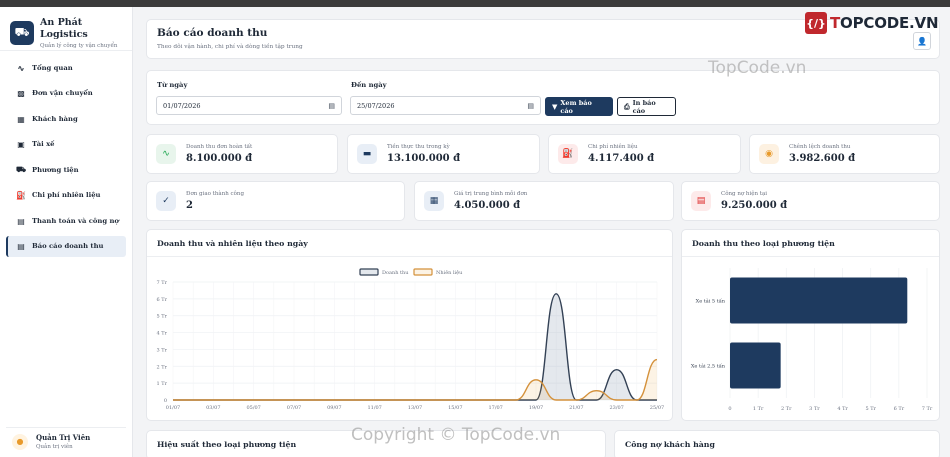 The width and height of the screenshot is (950, 457). Describe the element at coordinates (701, 201) in the screenshot. I see `file-invoice-dollar-icon: ▤` at that location.